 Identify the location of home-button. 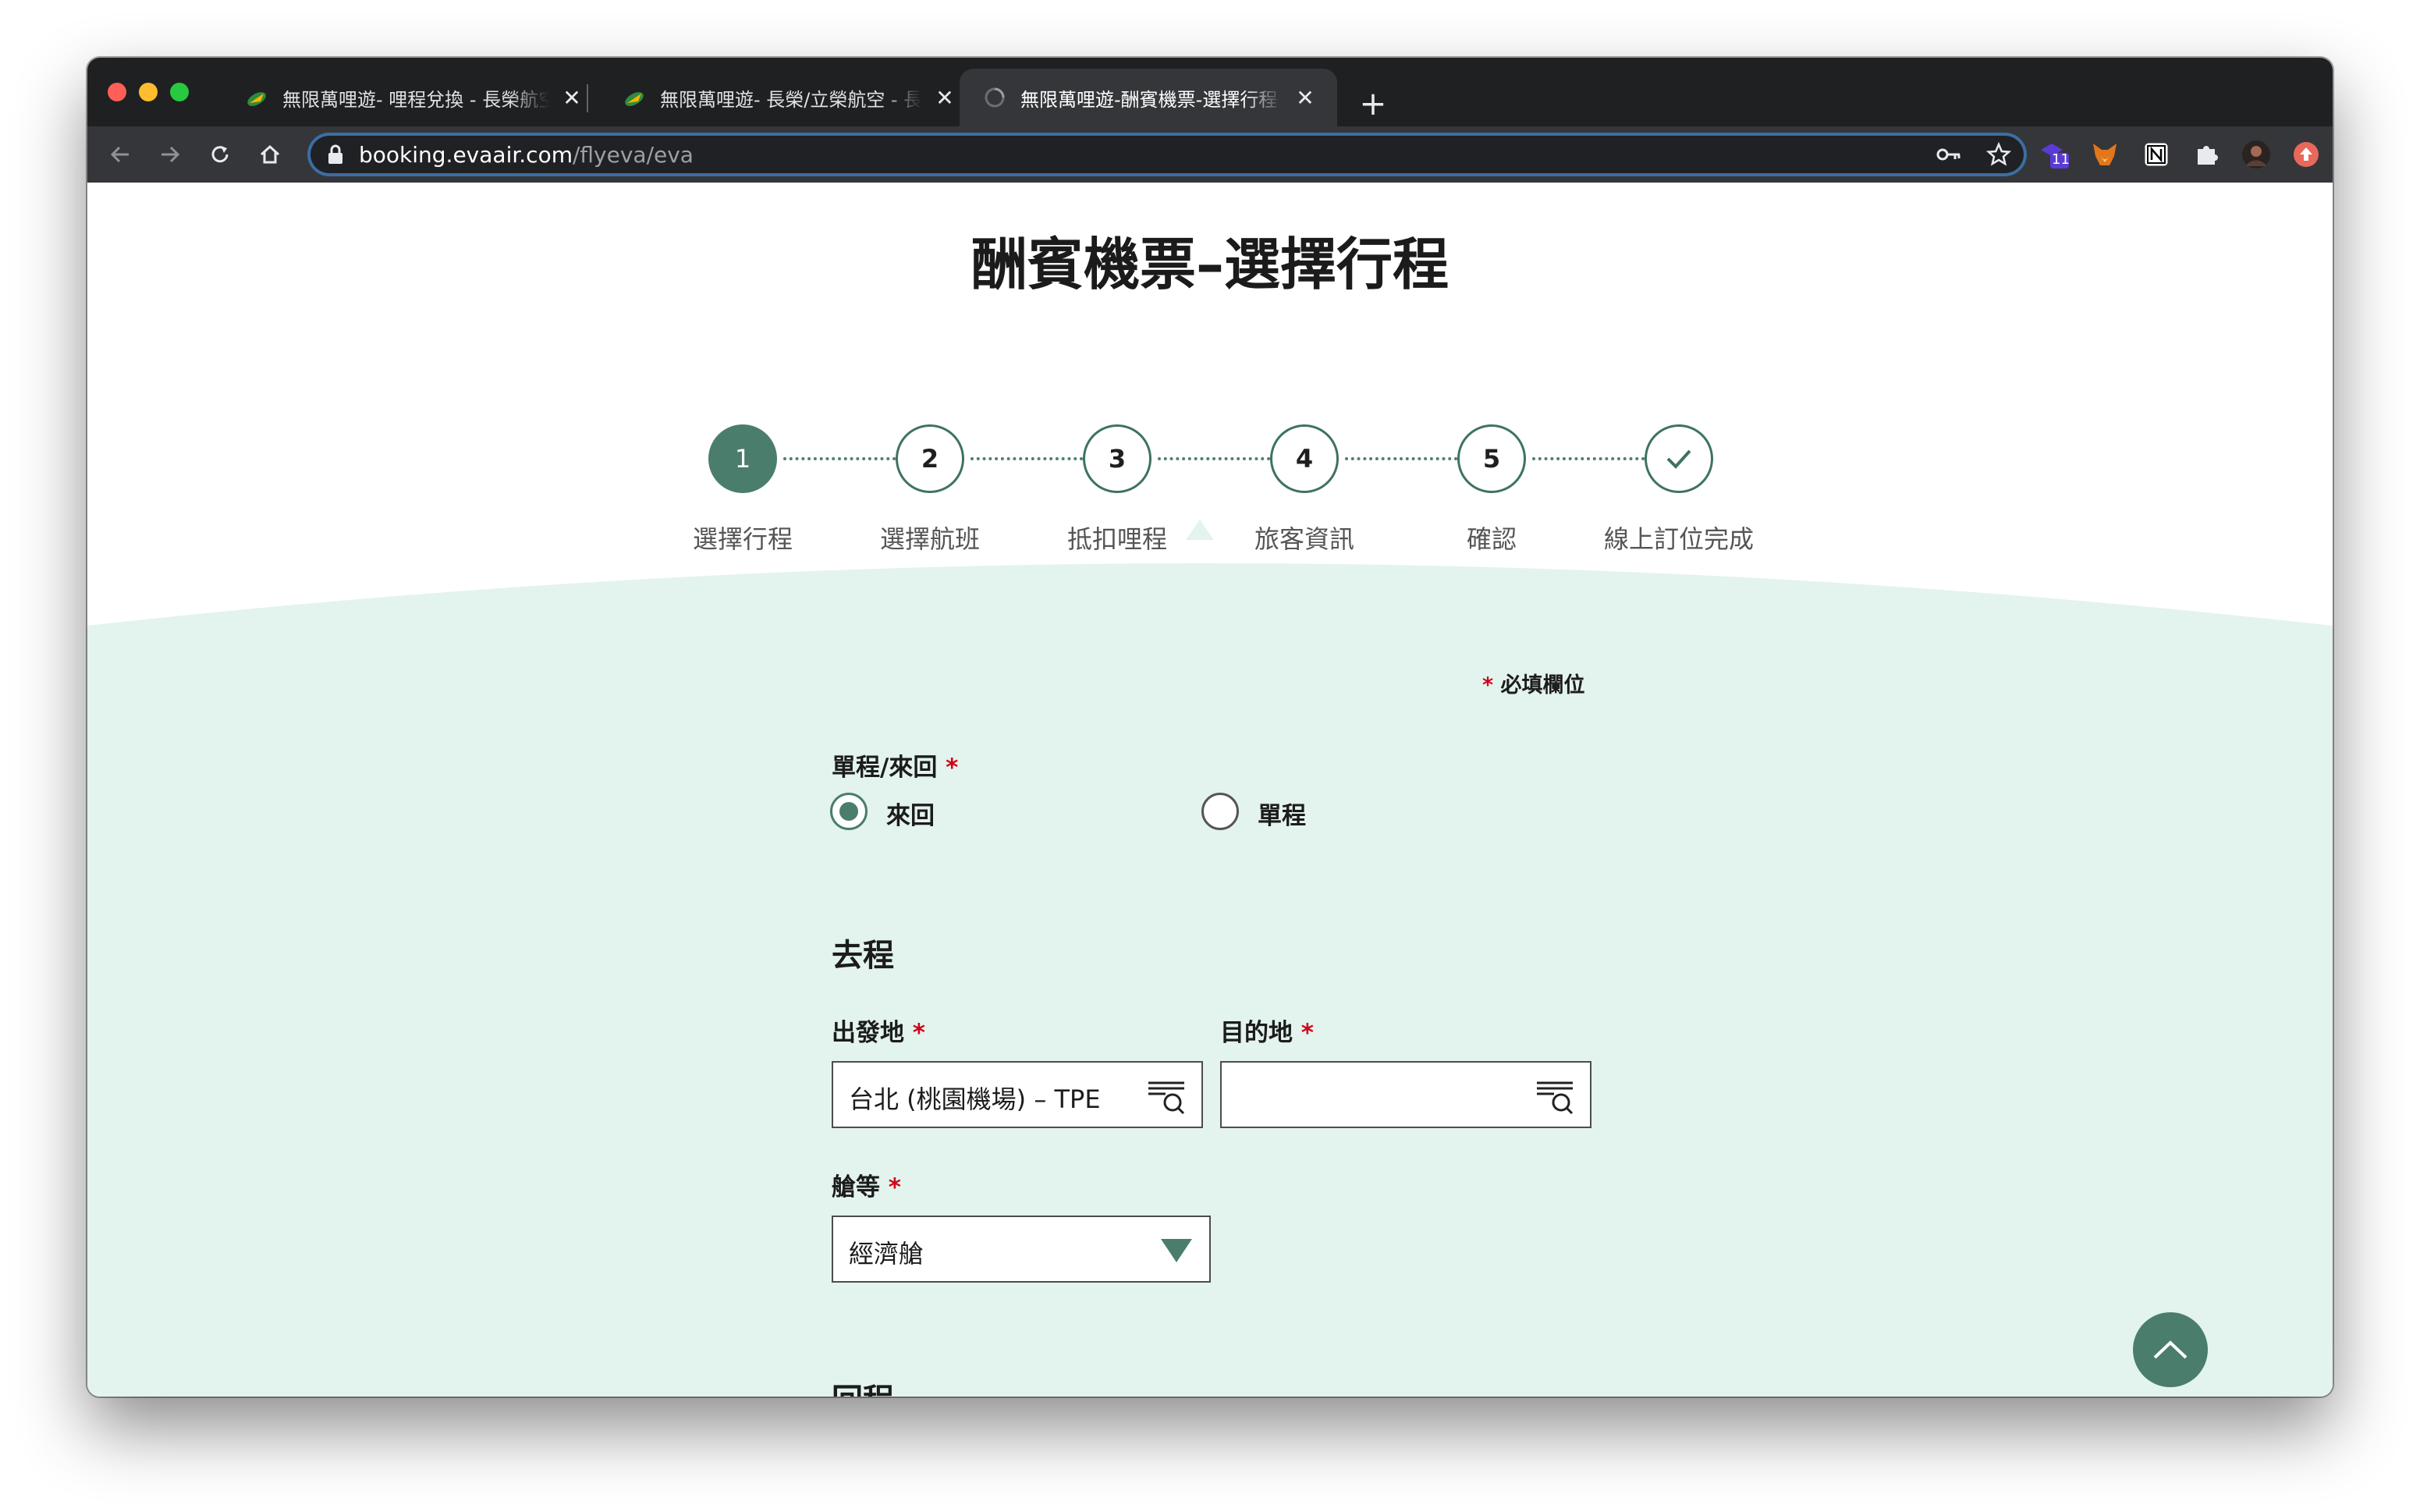
(270, 155).